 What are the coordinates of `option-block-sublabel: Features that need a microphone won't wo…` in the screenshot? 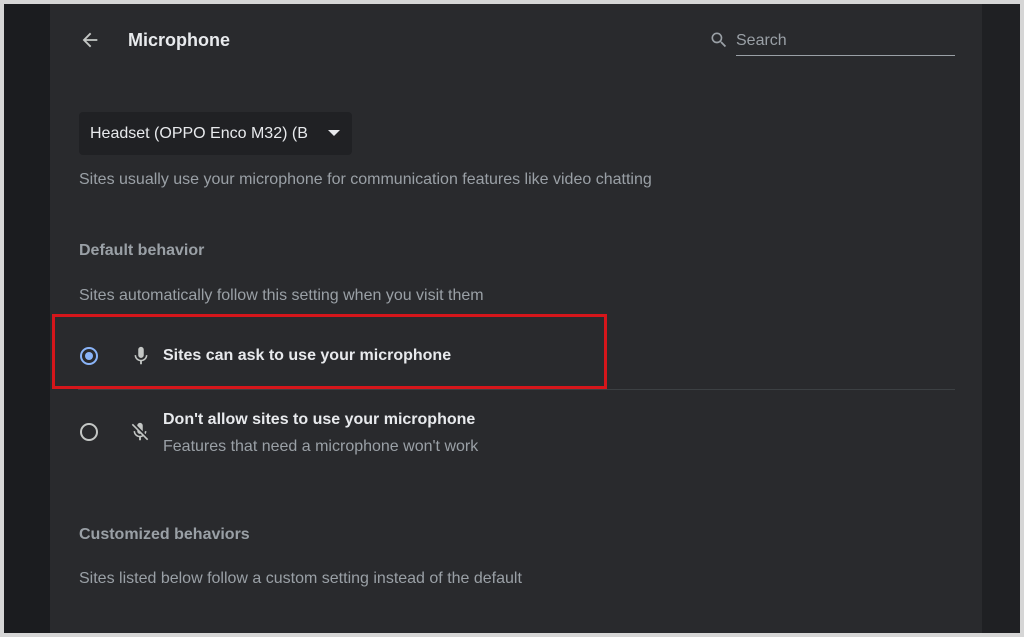 It's located at (321, 446).